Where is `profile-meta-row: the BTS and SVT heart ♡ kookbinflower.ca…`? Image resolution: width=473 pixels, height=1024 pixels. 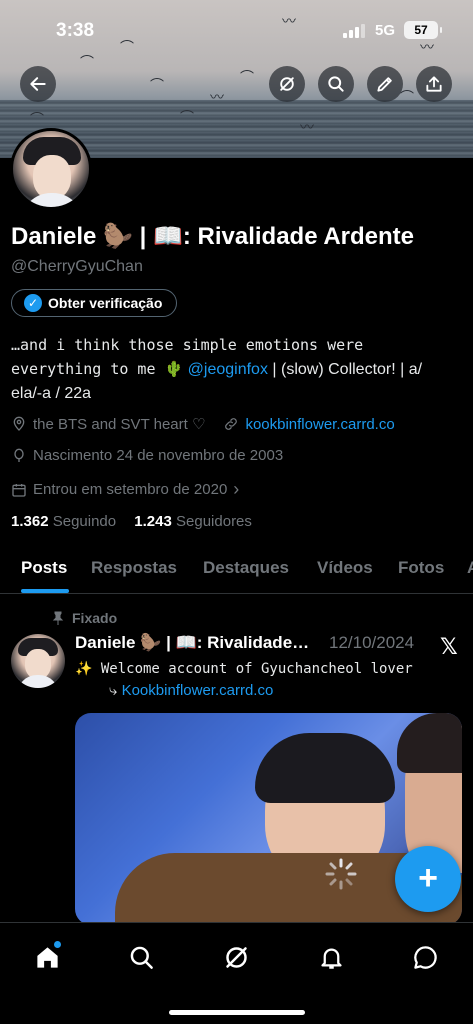 profile-meta-row: the BTS and SVT heart ♡ kookbinflower.ca… is located at coordinates (203, 424).